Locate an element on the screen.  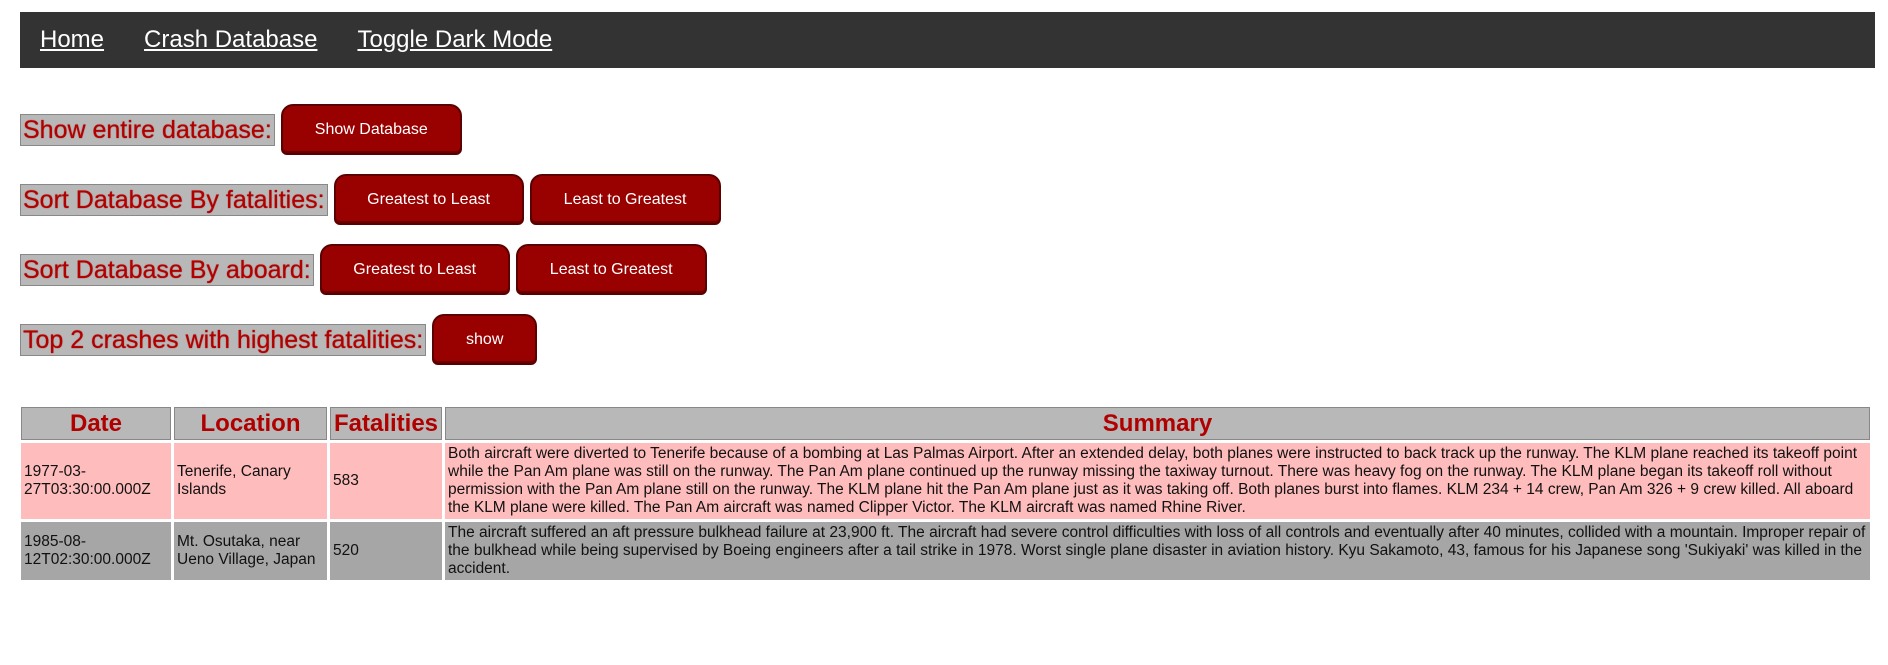
sort-fatalities-asc-button: Least to Greatest is located at coordinates (625, 199).